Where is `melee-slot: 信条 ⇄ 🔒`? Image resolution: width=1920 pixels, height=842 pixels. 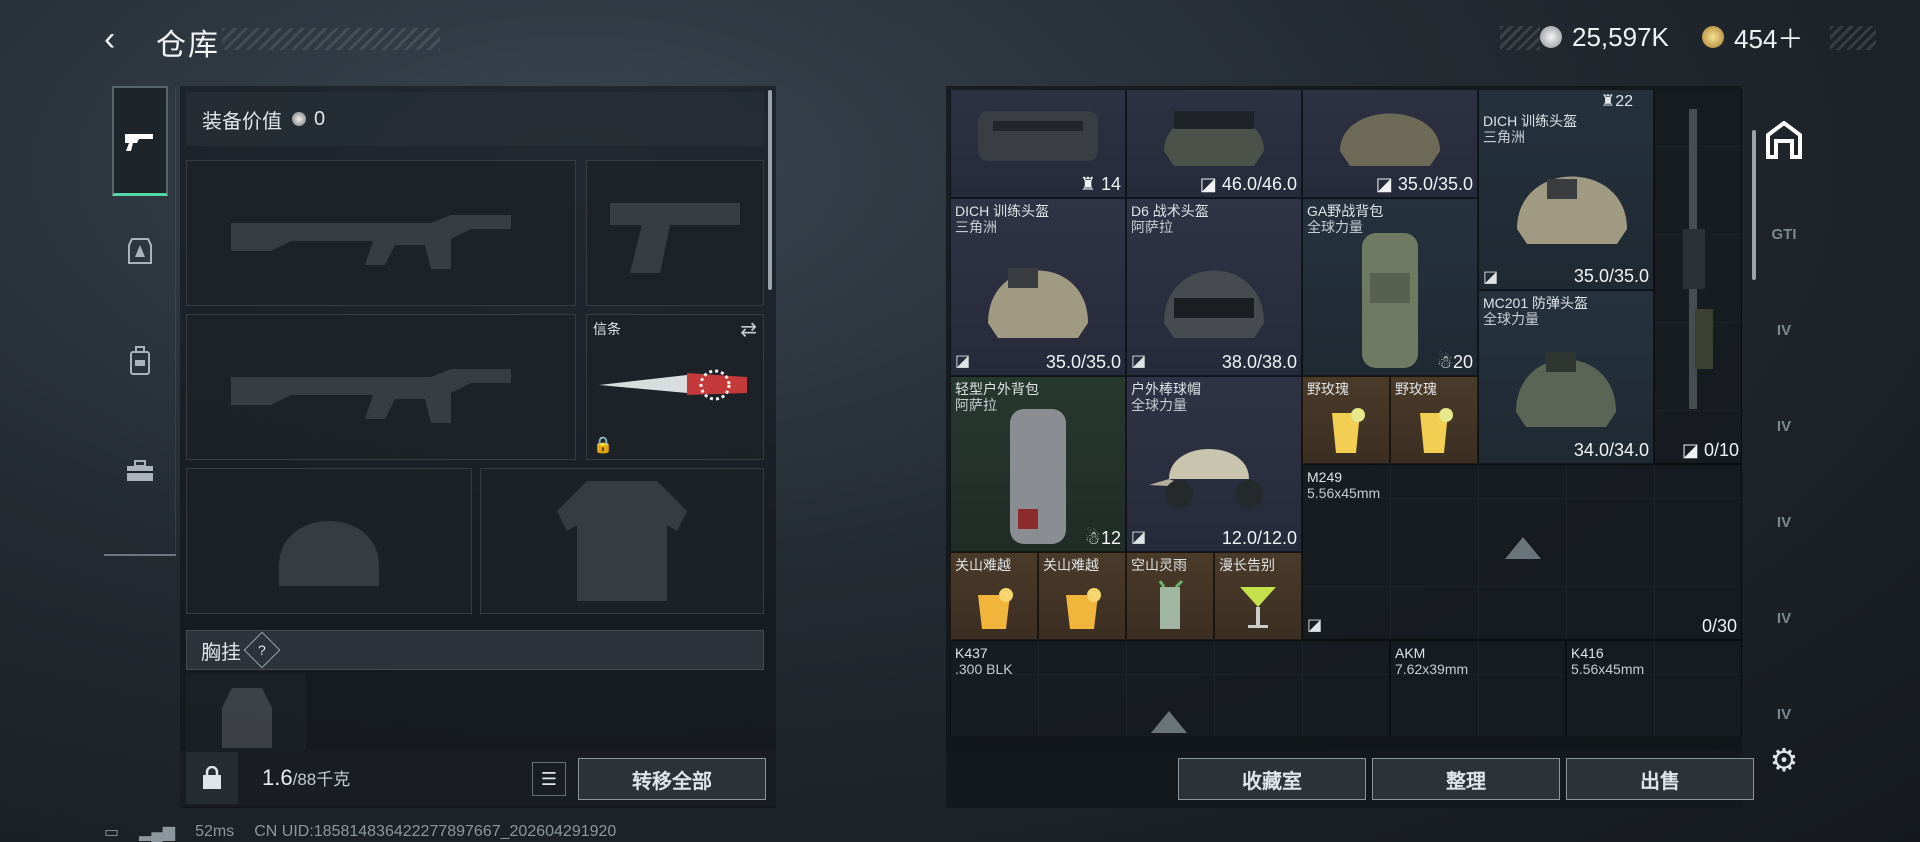
melee-slot: 信条 ⇄ 🔒 is located at coordinates (675, 387).